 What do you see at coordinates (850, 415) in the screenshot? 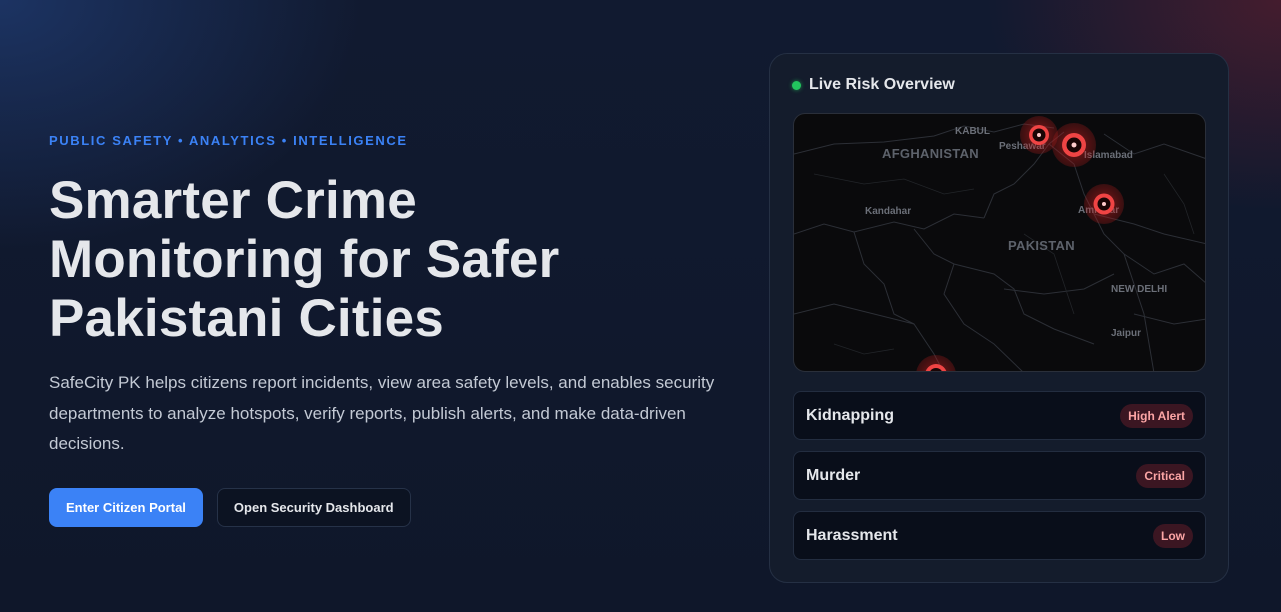
I see `risk-name: Kidnapping` at bounding box center [850, 415].